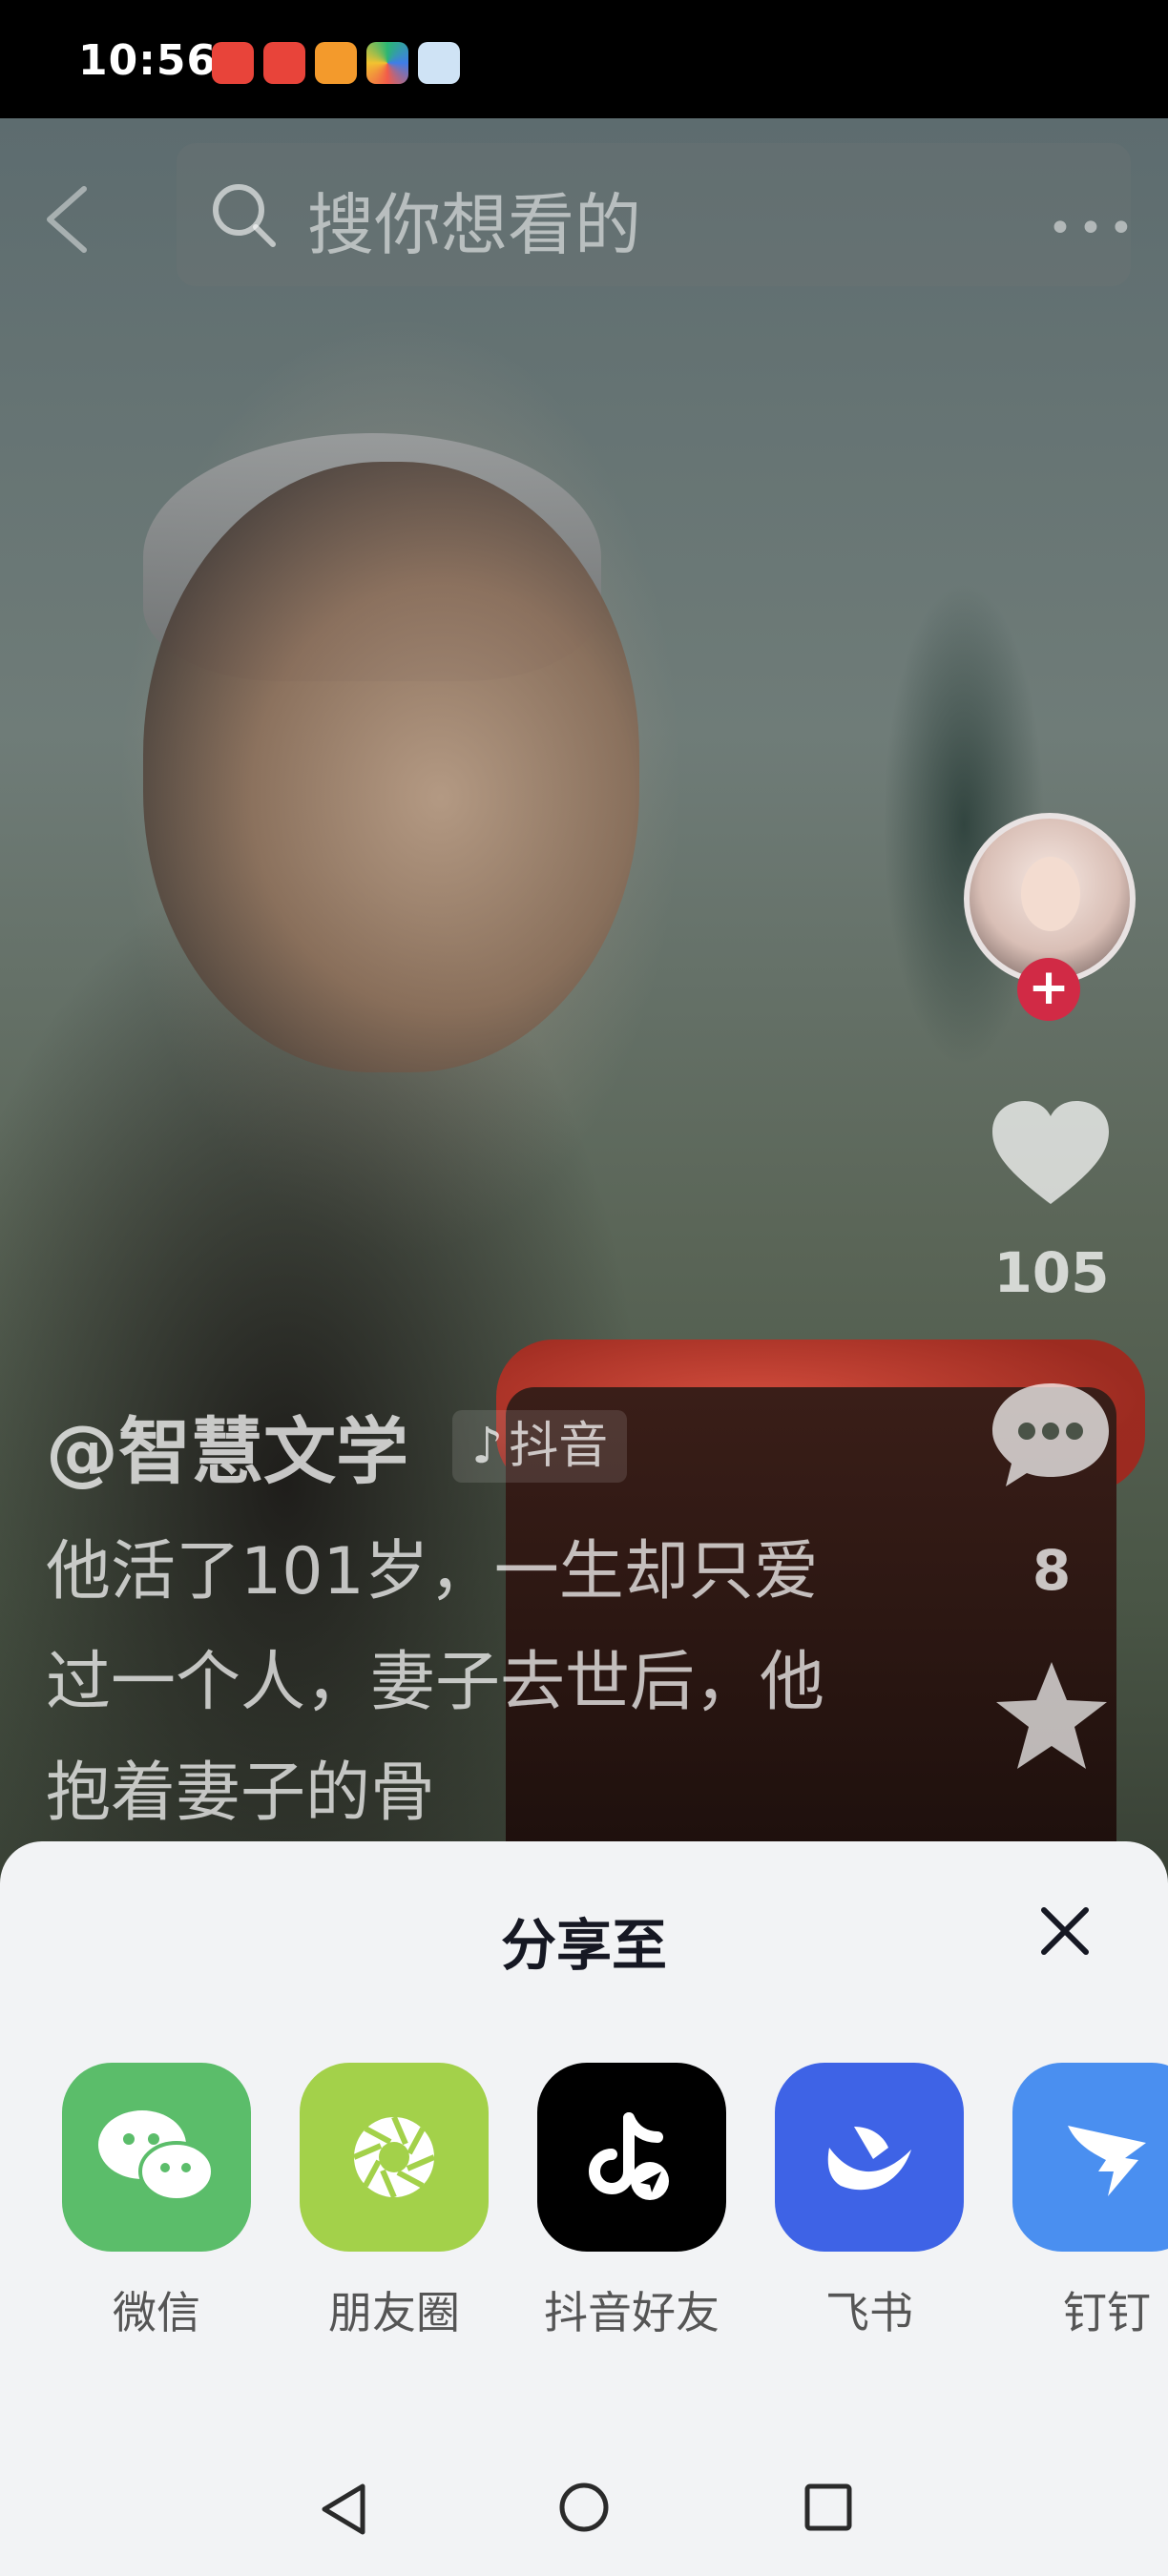  Describe the element at coordinates (559, 1446) in the screenshot. I see `douyin-badge-label: 抖音` at that location.